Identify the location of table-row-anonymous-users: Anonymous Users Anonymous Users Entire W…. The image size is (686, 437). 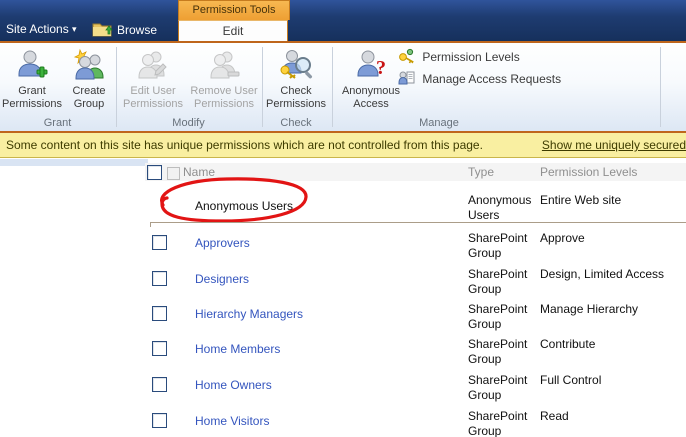
(415, 201).